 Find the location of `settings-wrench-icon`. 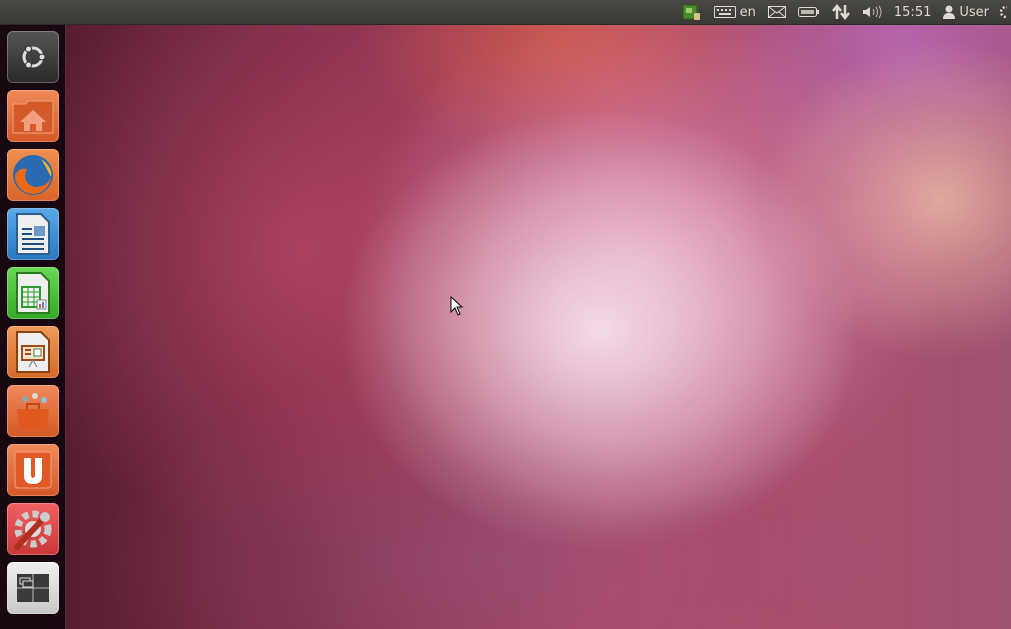

settings-wrench-icon is located at coordinates (33, 530).